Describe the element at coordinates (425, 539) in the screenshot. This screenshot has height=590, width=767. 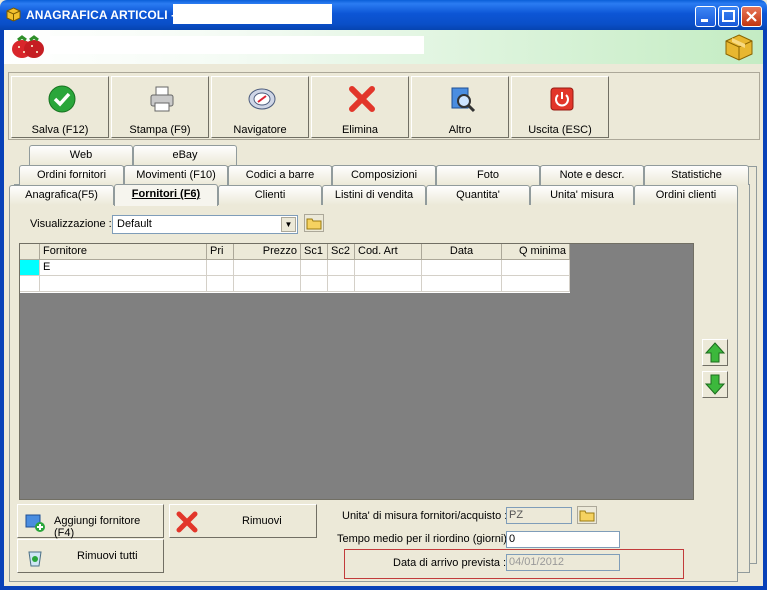
I see `reorder-label: Tempo medio per il riordino (giorni) :` at that location.